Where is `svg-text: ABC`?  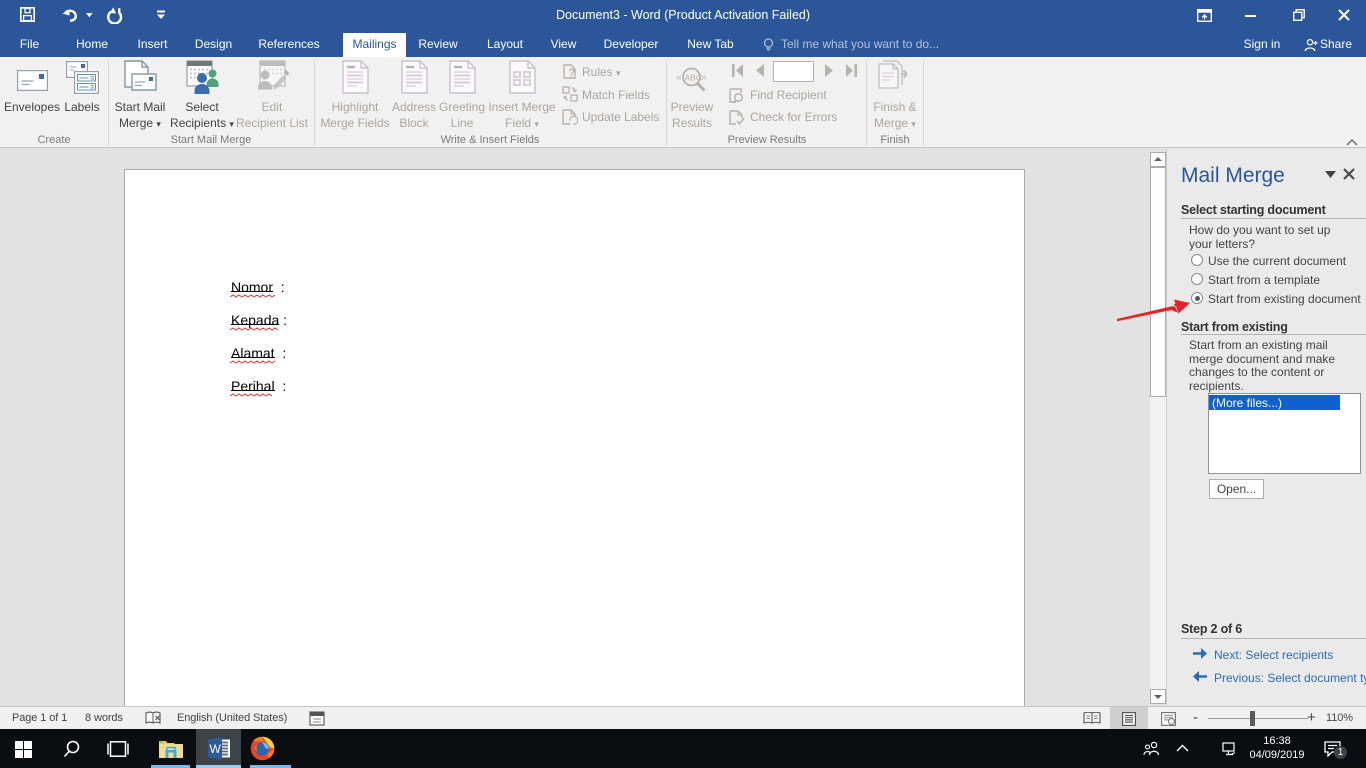
svg-text: ABC is located at coordinates (693, 78).